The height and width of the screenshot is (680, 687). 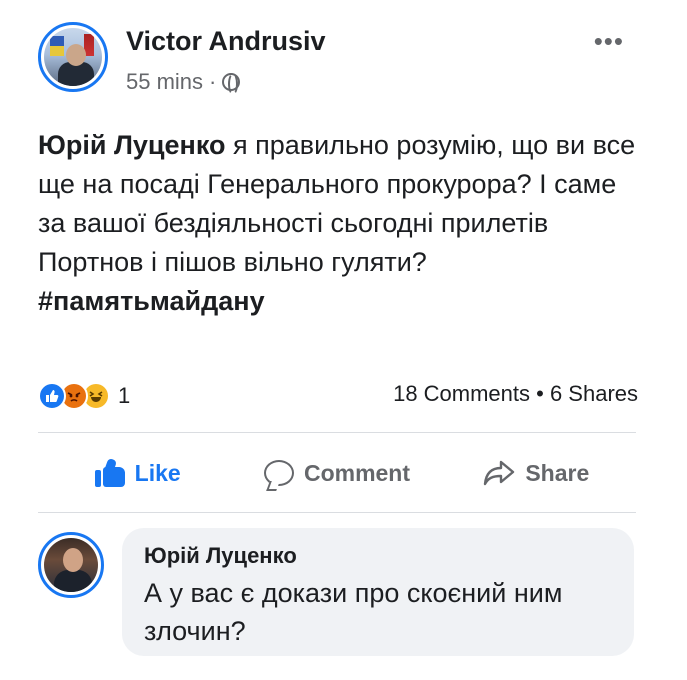 I want to click on comments-shares-count: 18 Comments • 6 Shares, so click(x=515, y=394).